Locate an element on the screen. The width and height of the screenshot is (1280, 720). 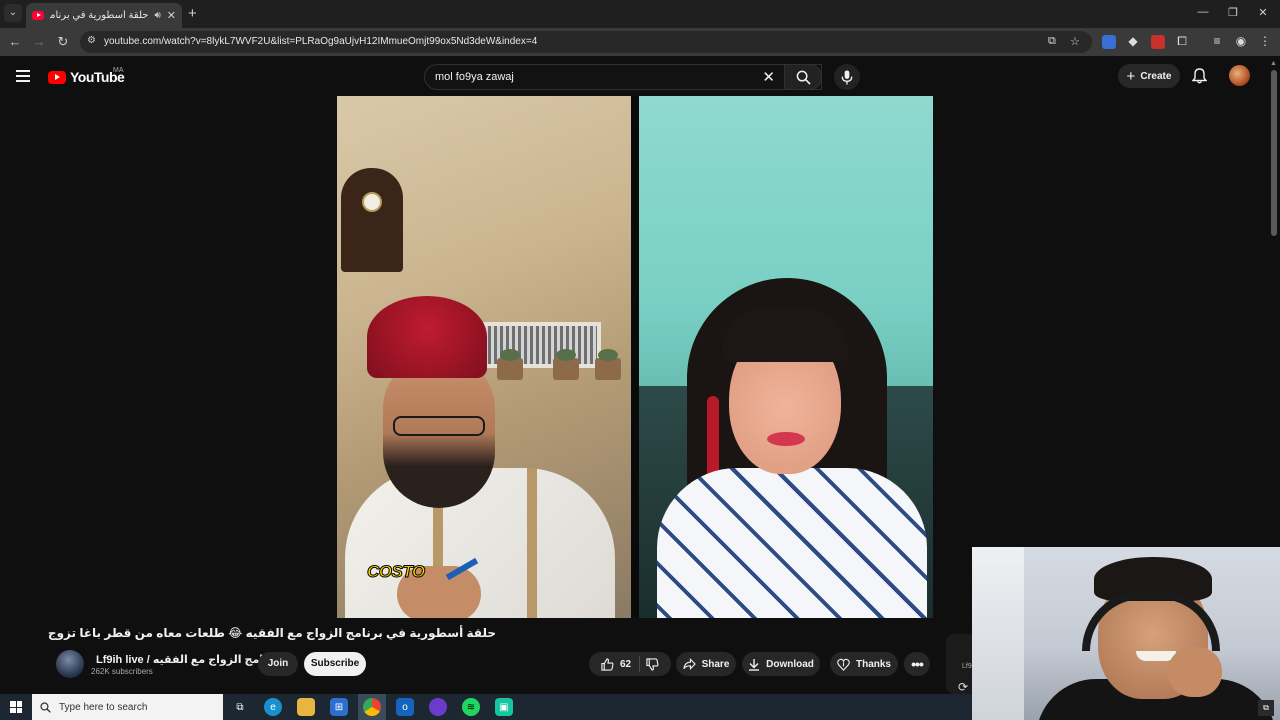
green-app-icon: ▣ is located at coordinates (504, 707).